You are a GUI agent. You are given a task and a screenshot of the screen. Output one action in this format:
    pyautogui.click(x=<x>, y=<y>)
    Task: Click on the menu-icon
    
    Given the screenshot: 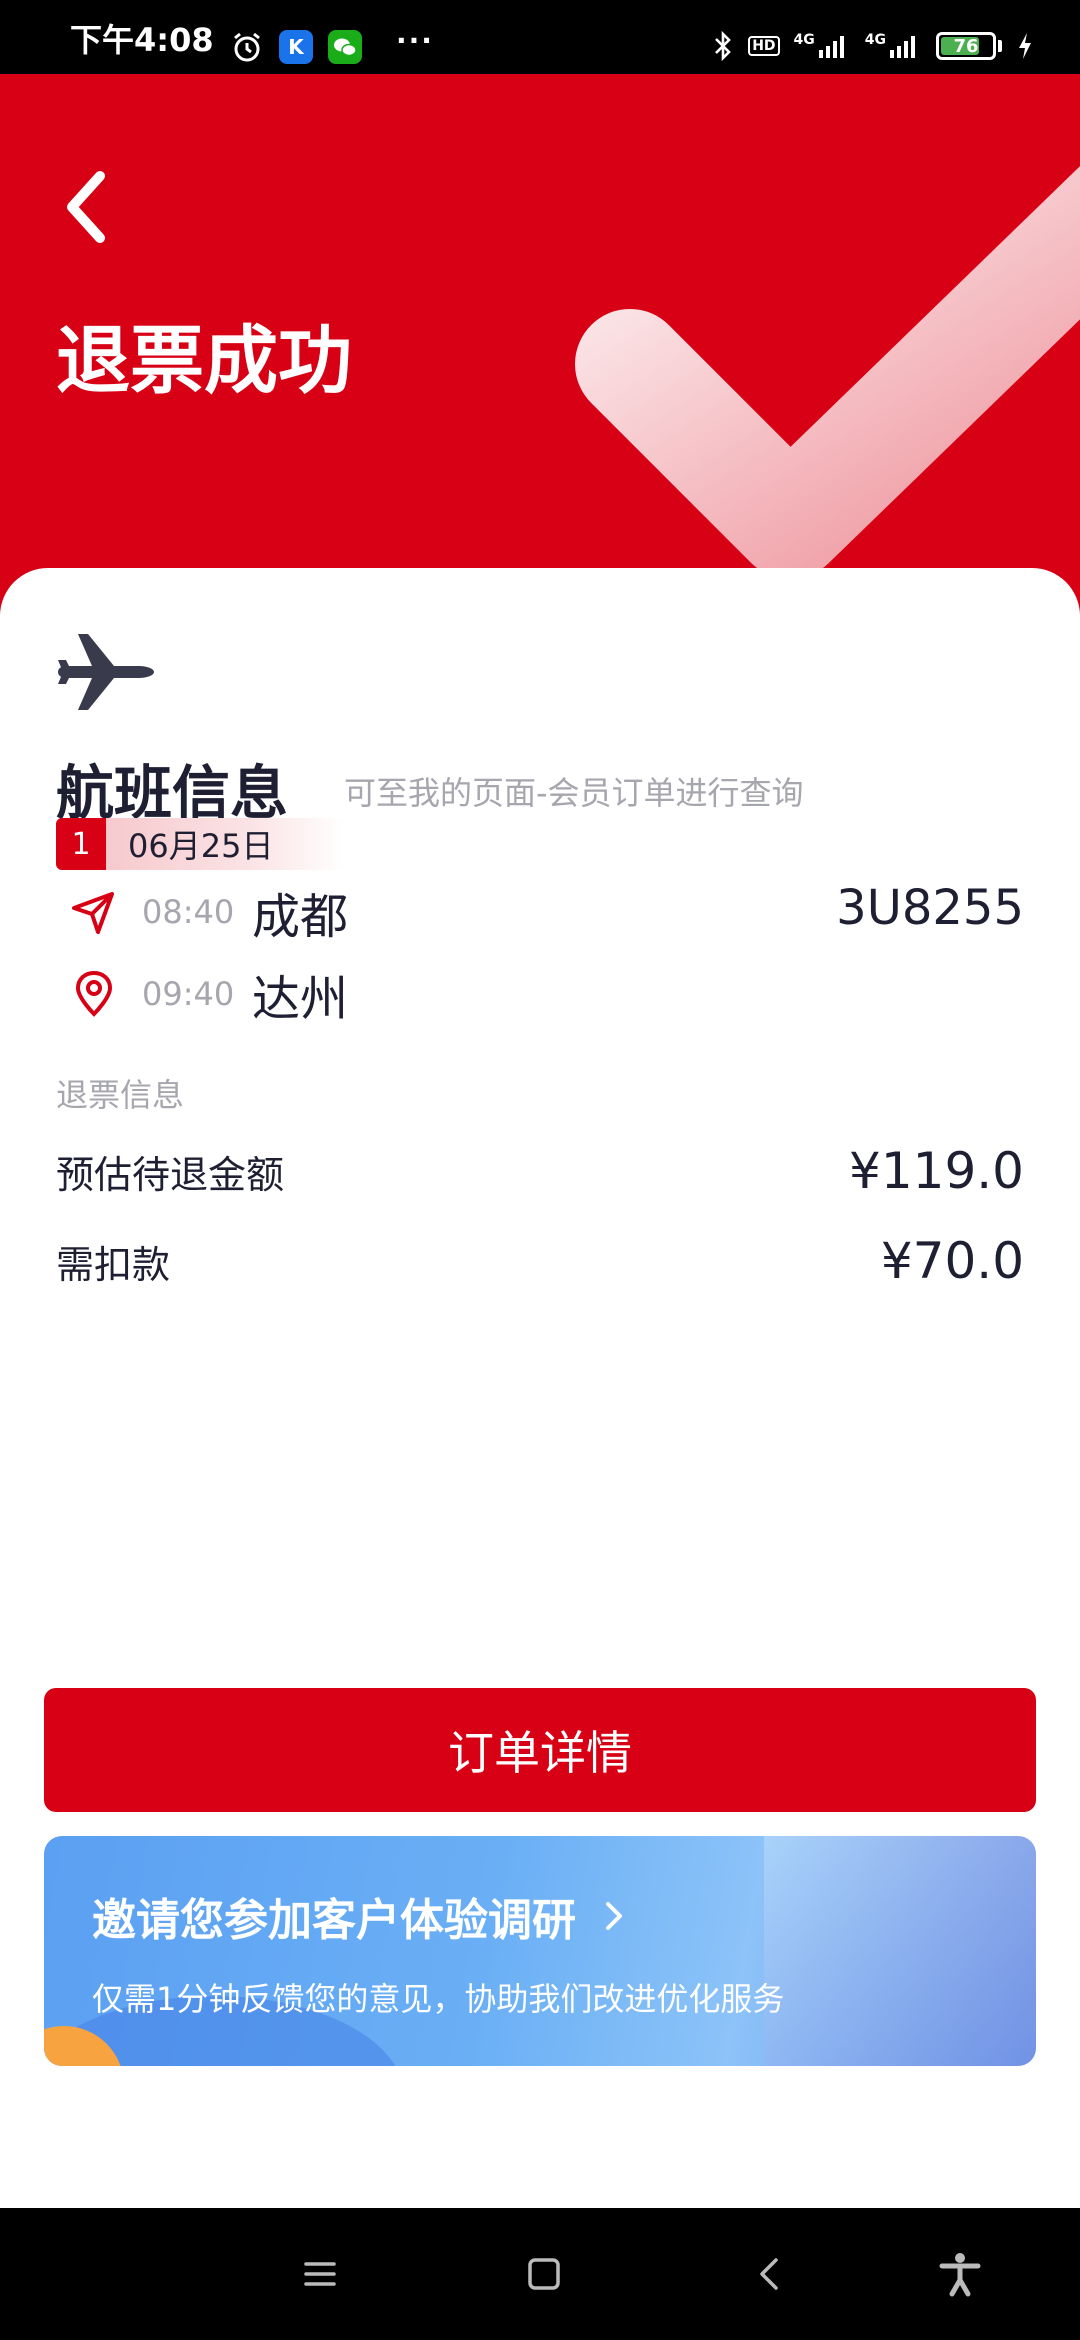 What is the action you would take?
    pyautogui.click(x=320, y=2274)
    